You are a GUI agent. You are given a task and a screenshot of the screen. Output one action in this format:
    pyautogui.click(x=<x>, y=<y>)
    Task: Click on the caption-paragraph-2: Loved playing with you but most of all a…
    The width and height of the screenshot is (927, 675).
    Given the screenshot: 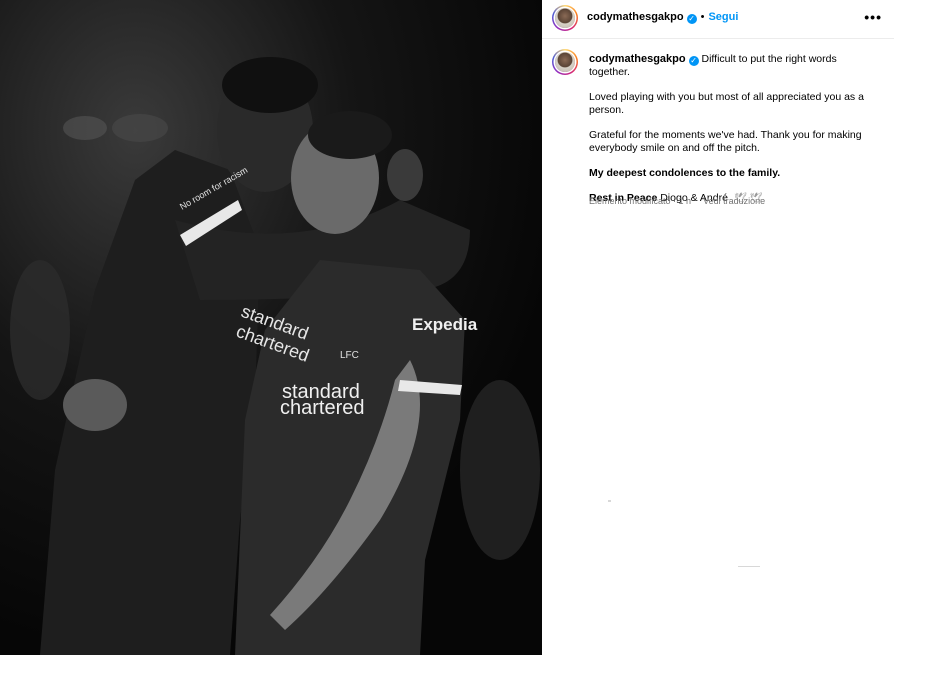 What is the action you would take?
    pyautogui.click(x=726, y=103)
    